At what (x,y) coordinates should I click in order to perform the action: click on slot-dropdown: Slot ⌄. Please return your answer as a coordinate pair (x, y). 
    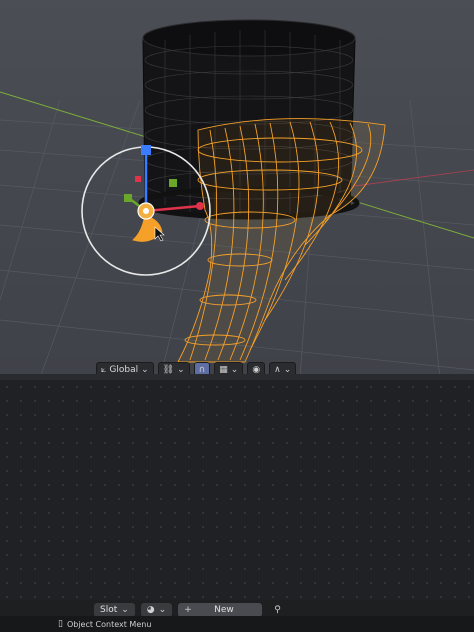
    Looking at the image, I should click on (114, 610).